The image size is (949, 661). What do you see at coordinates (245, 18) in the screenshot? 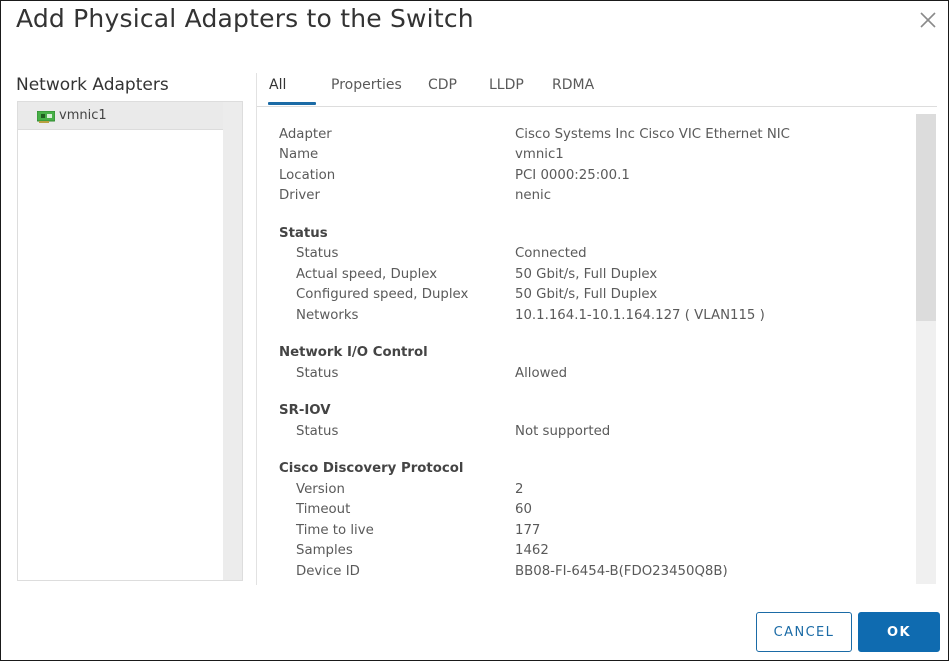
I see `dialog-title: Add Physical Adapters to the Switch` at bounding box center [245, 18].